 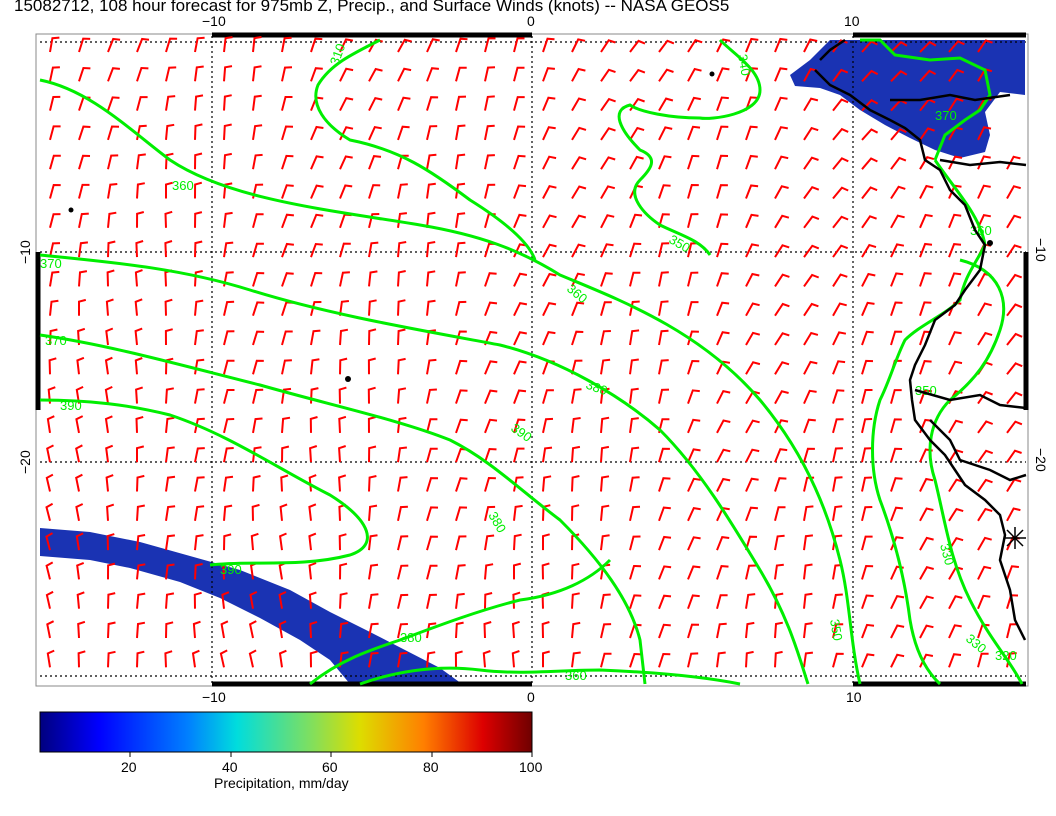 I want to click on contour-label: 320, so click(x=1006, y=655).